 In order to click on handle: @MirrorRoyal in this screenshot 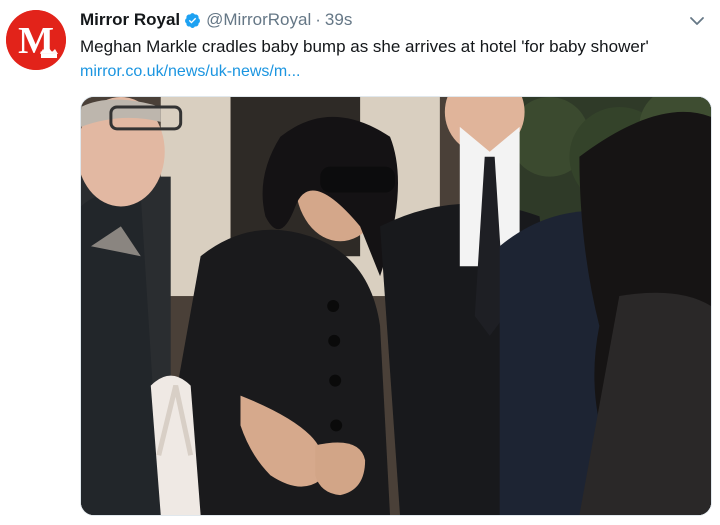, I will do `click(258, 20)`.